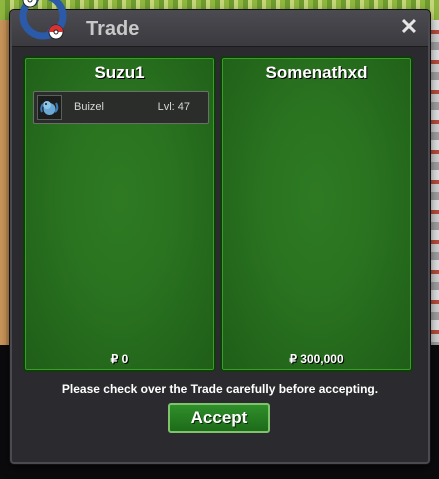 The width and height of the screenshot is (439, 479). Describe the element at coordinates (119, 359) in the screenshot. I see `my-money: ₽ 0` at that location.